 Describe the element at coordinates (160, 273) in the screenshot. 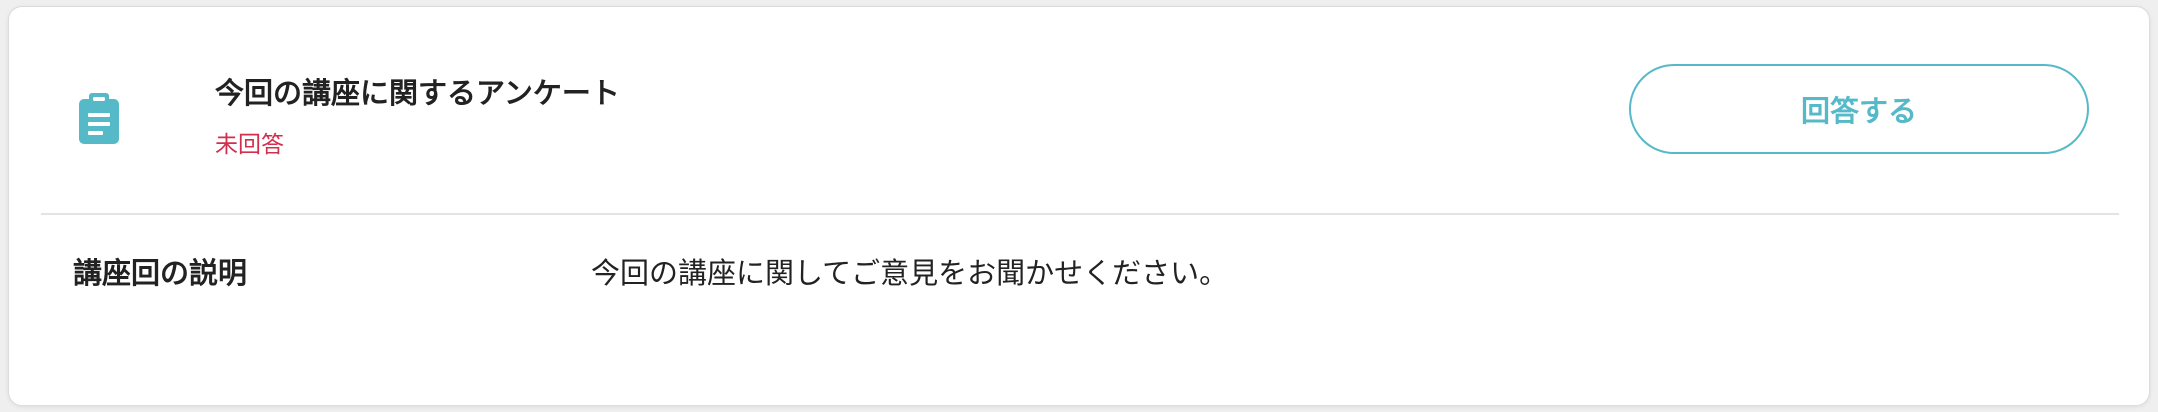

I see `description-label: 講座回の説明` at that location.